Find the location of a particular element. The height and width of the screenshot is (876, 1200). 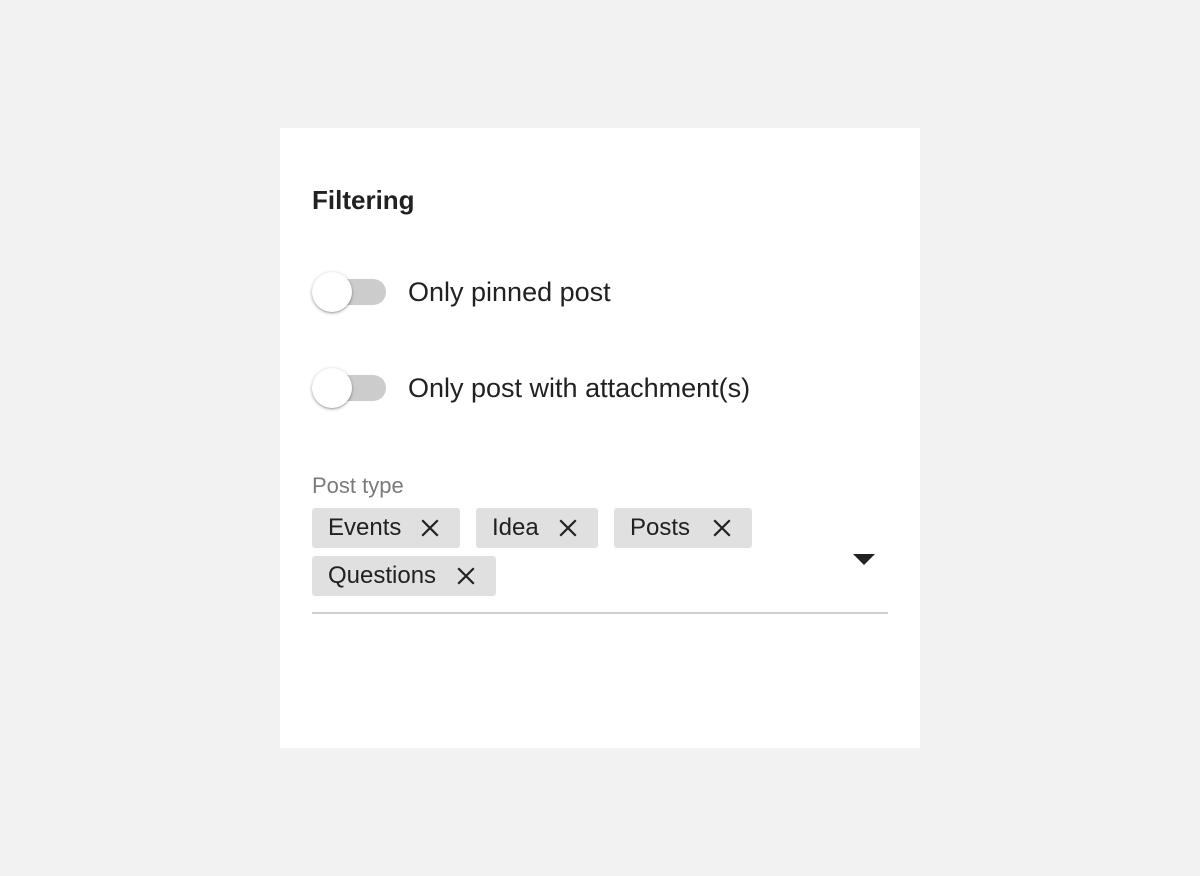

attachment-post-switch is located at coordinates (349, 388).